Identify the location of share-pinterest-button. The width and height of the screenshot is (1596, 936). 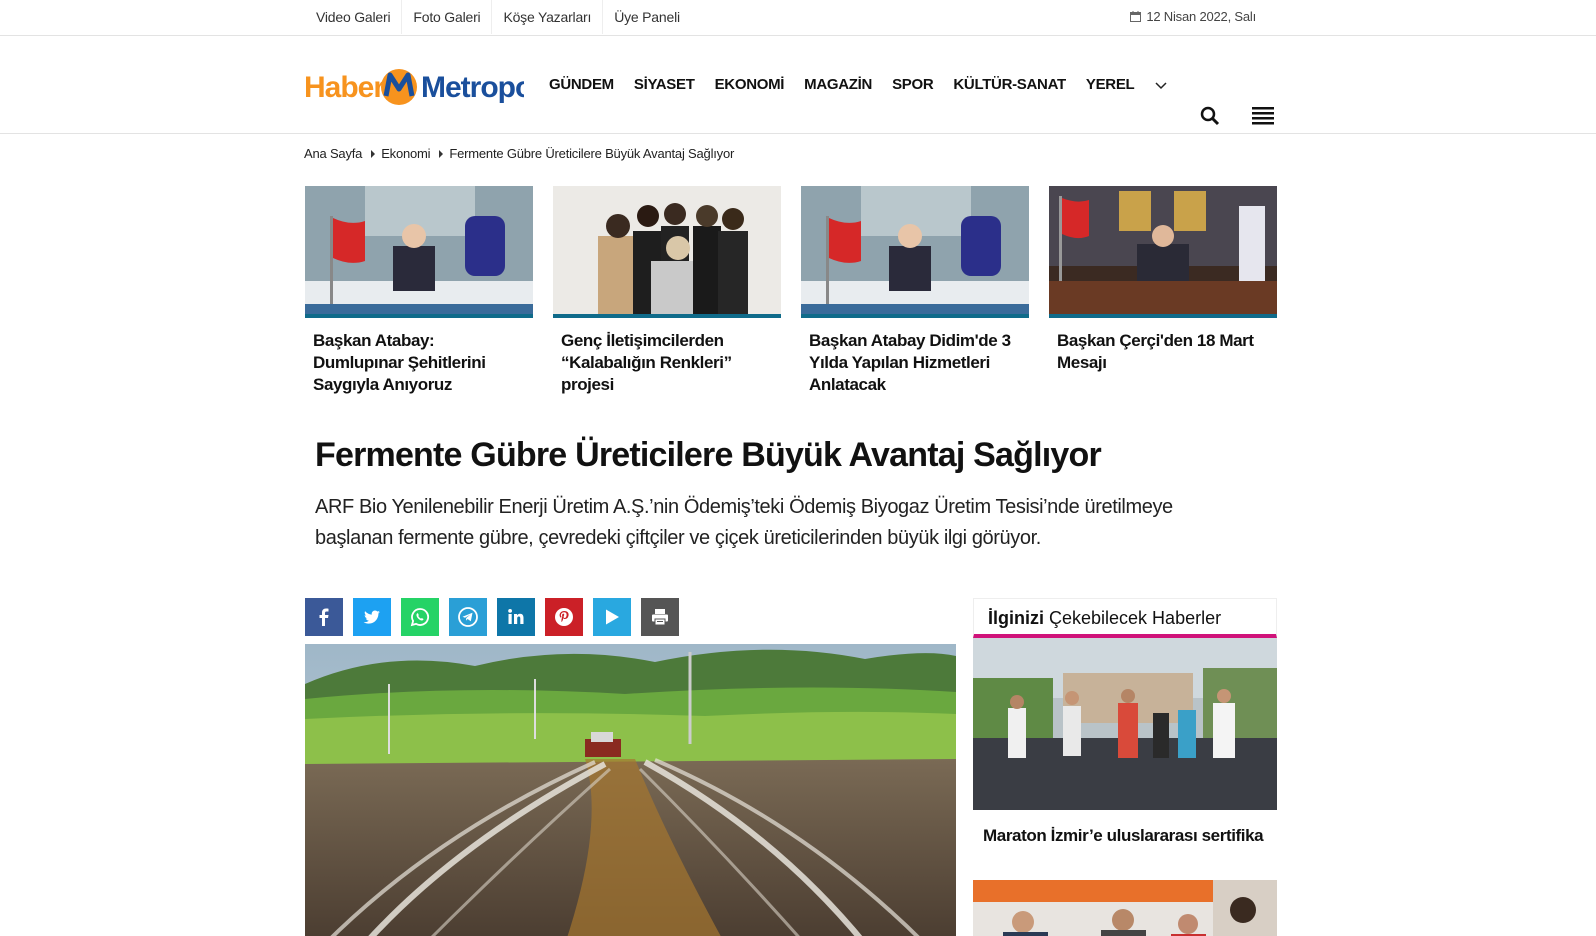
(564, 617).